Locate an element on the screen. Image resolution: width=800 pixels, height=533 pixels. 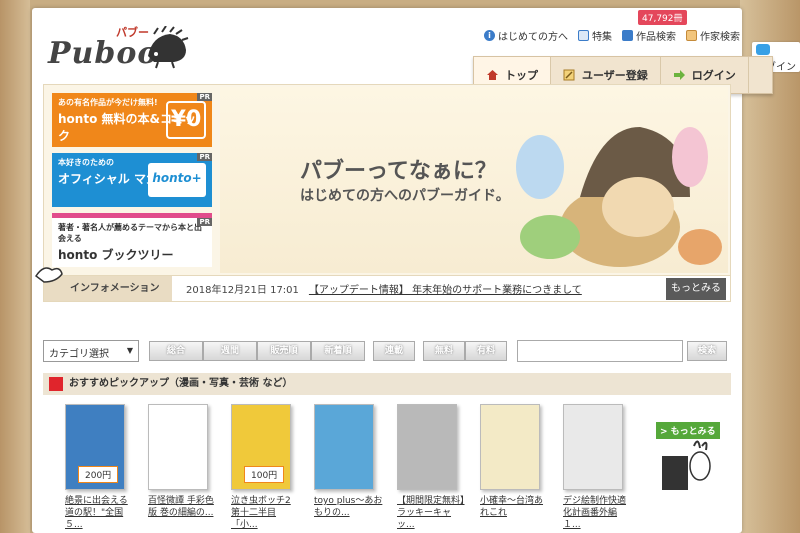
hero-subtitle: はじめての方へのパブーガイド。 is located at coordinates (405, 196).